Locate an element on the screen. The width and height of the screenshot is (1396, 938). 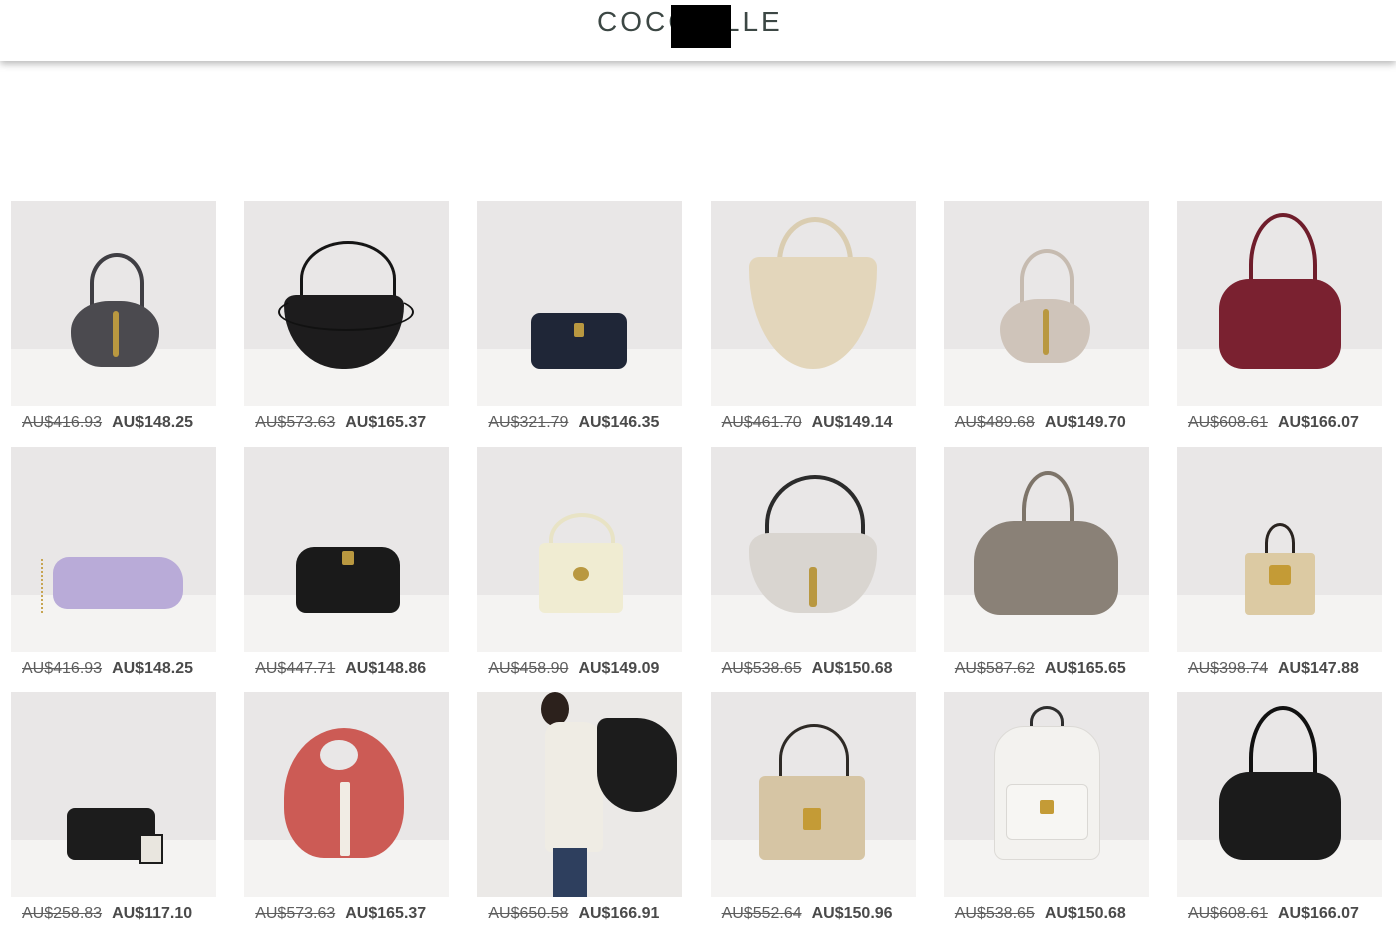
product-card: AU$398.74 AU$147.88 is located at coordinates (1279, 569).